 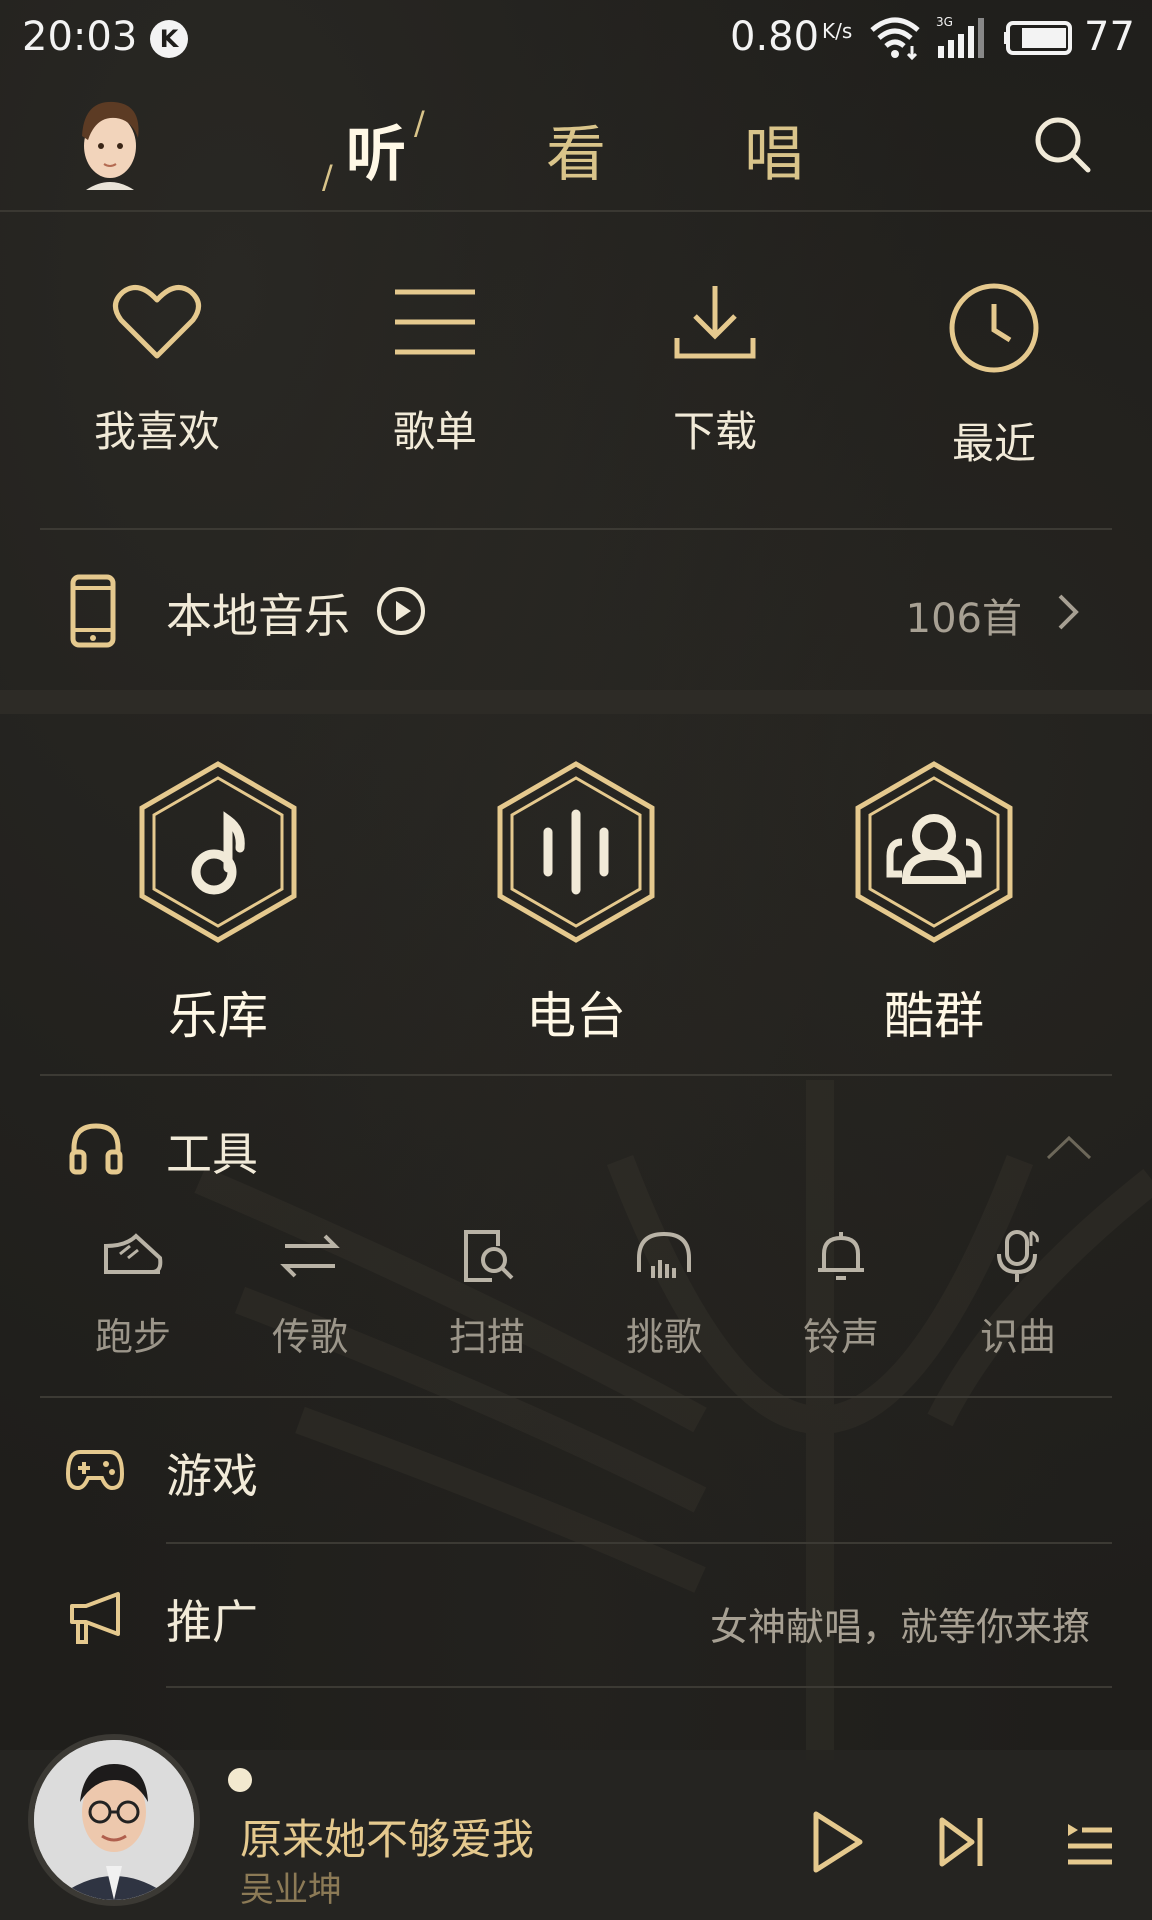 I want to click on cool-group-label: 酷群, so click(x=934, y=1016).